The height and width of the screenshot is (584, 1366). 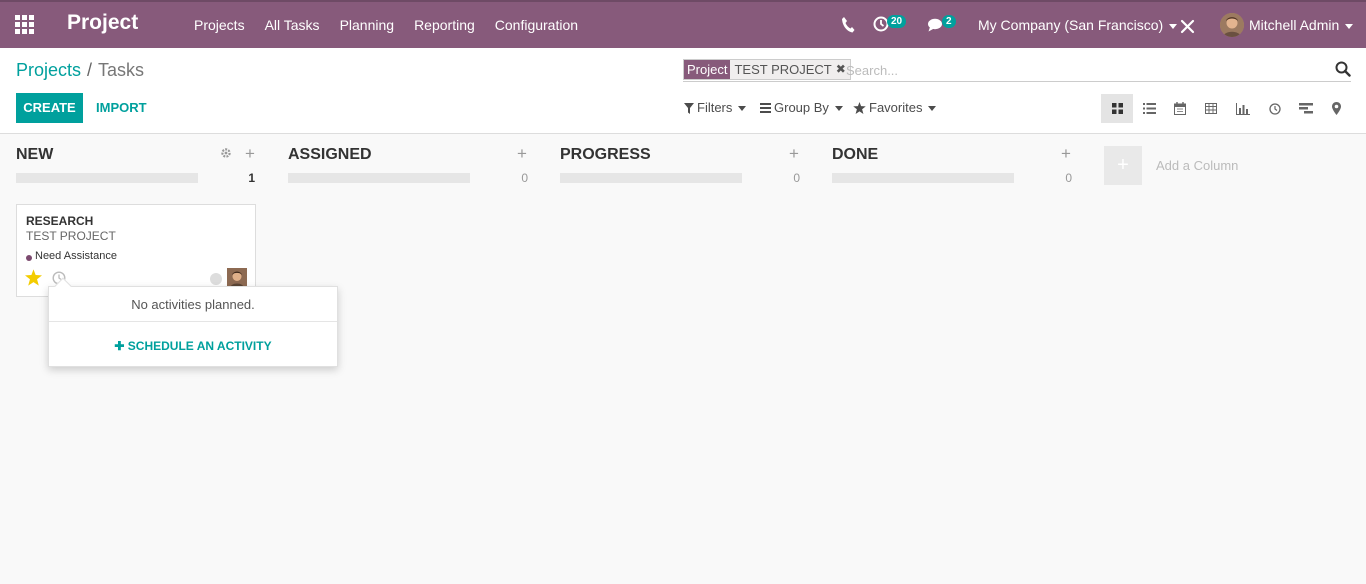 What do you see at coordinates (237, 278) in the screenshot?
I see `assignee-avatar` at bounding box center [237, 278].